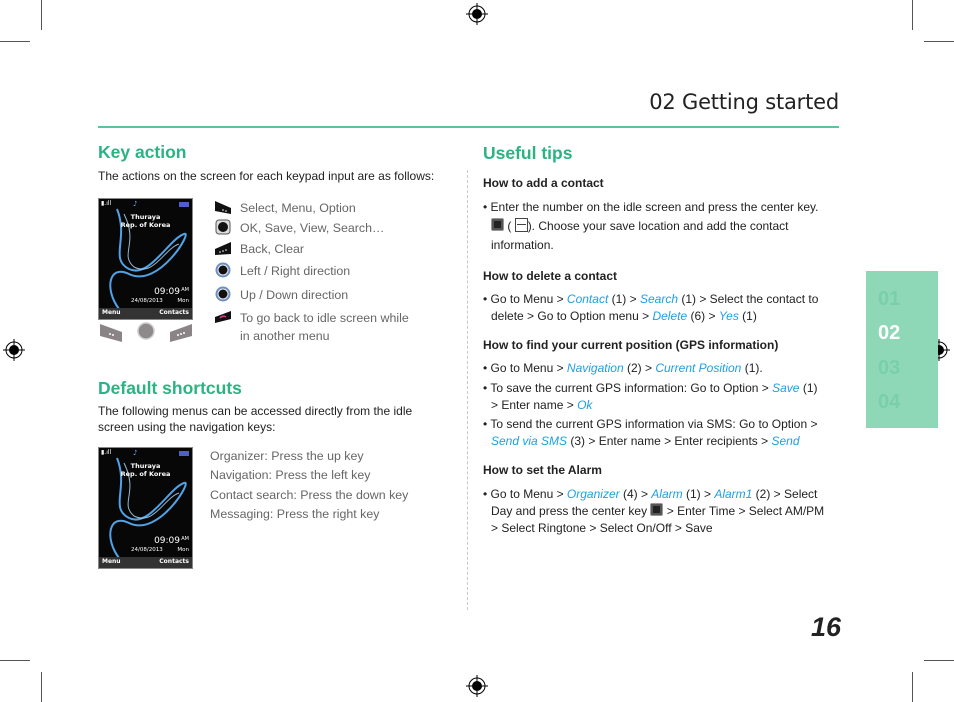 The width and height of the screenshot is (954, 702). What do you see at coordinates (281, 295) in the screenshot?
I see `key-item: Up / Down direction` at bounding box center [281, 295].